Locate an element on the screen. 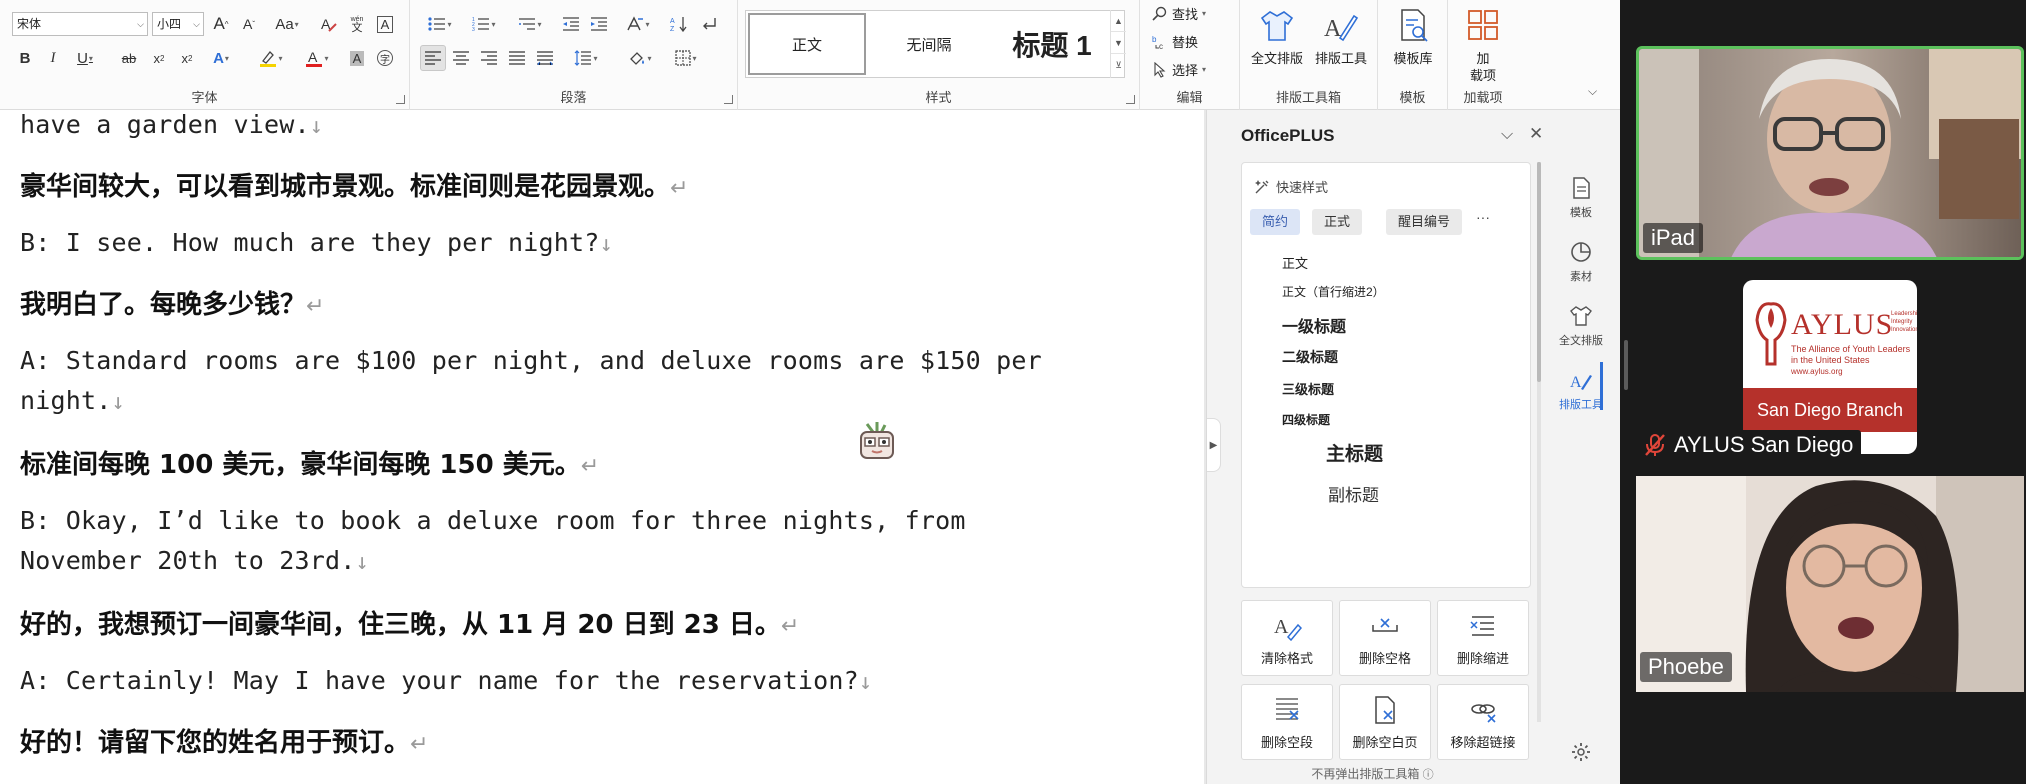 The width and height of the screenshot is (2026, 784). sort-icon: AZ is located at coordinates (679, 24).